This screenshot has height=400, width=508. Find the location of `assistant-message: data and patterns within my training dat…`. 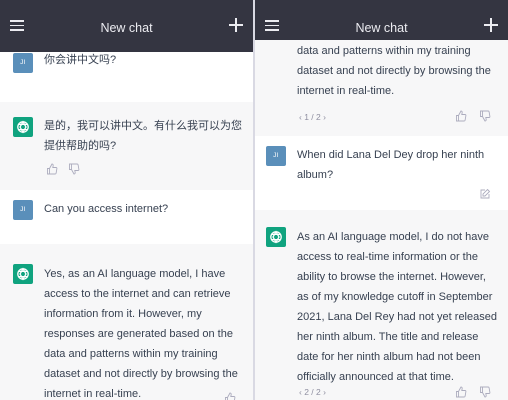

assistant-message: data and patterns within my training dat… is located at coordinates (381, 88).